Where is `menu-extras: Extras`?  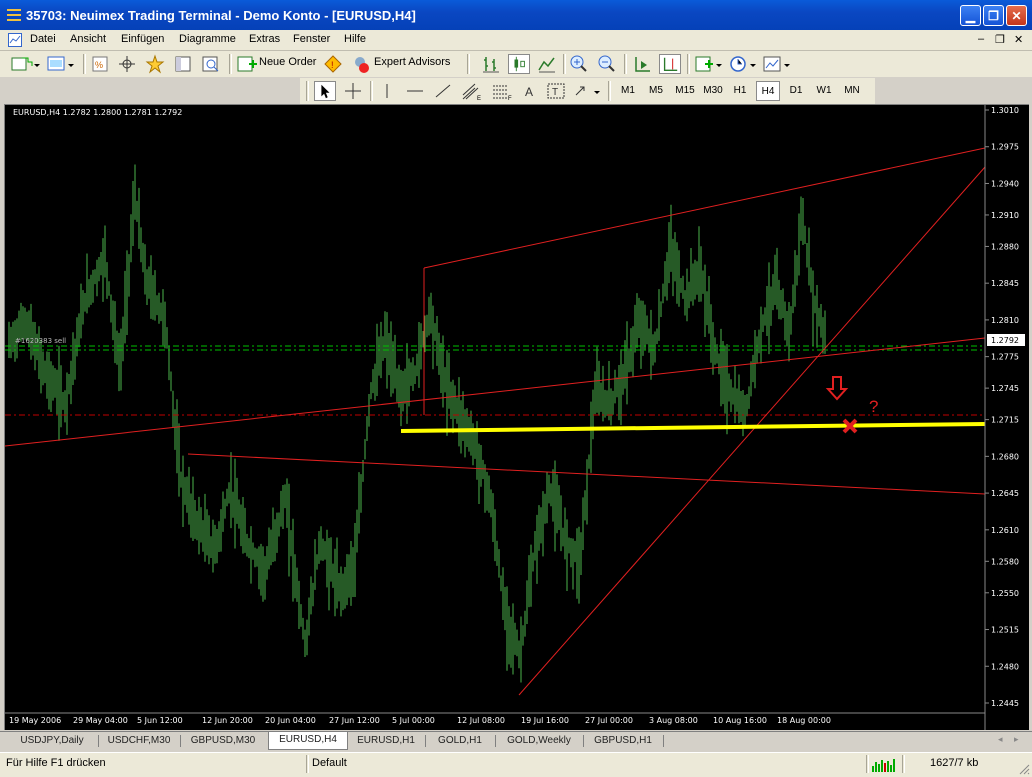
menu-extras: Extras is located at coordinates (264, 39).